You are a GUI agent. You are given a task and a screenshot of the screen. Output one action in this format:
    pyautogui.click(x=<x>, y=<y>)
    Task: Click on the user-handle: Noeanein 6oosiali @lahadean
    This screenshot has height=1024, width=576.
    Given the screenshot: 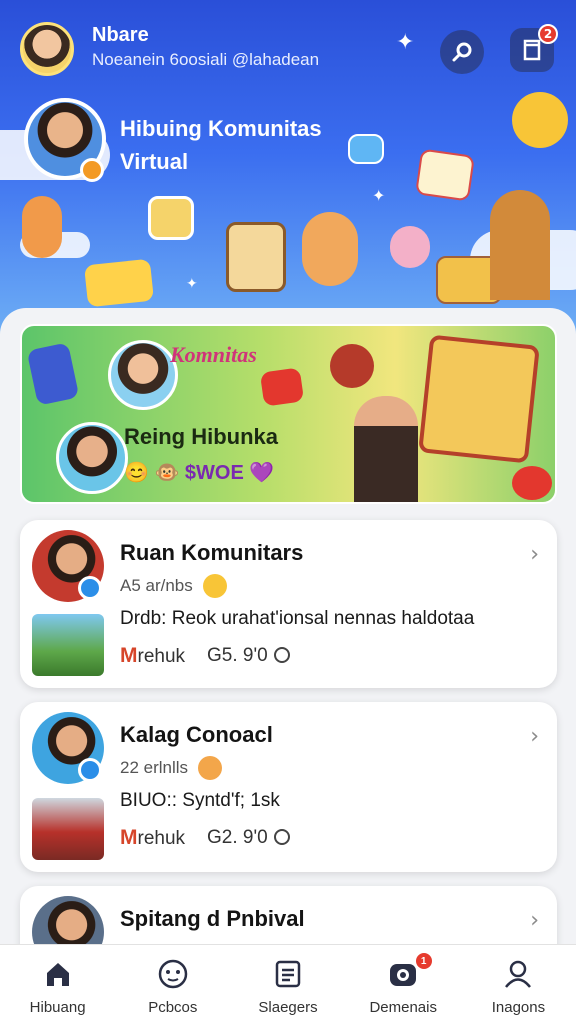 What is the action you would take?
    pyautogui.click(x=206, y=59)
    